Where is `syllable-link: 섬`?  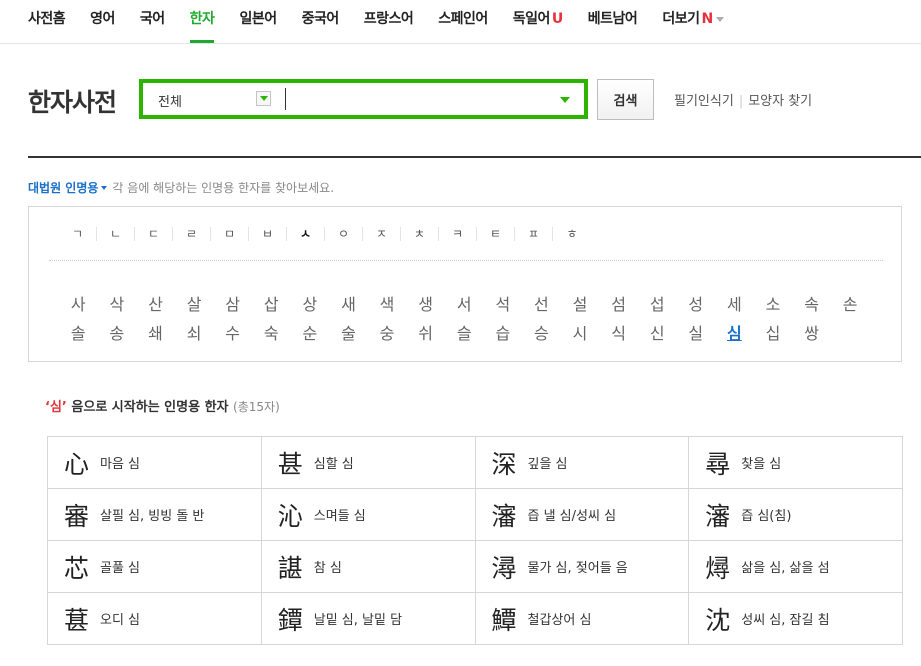
syllable-link: 섬 is located at coordinates (618, 305).